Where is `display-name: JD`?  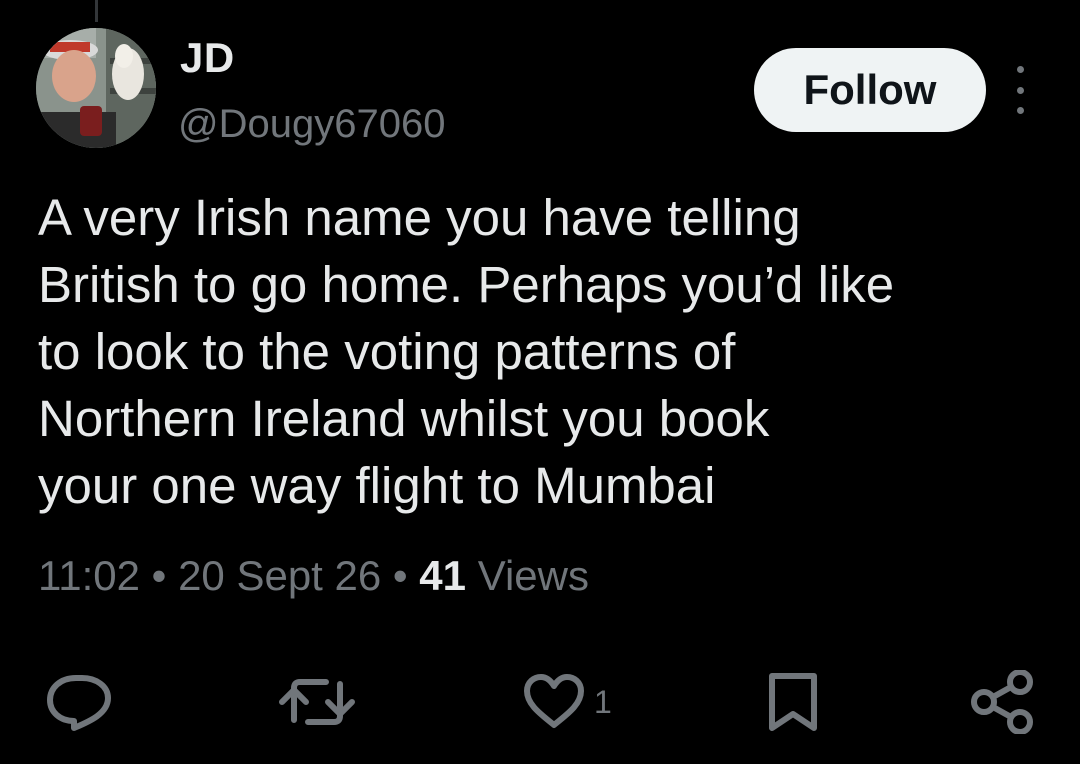 display-name: JD is located at coordinates (207, 58).